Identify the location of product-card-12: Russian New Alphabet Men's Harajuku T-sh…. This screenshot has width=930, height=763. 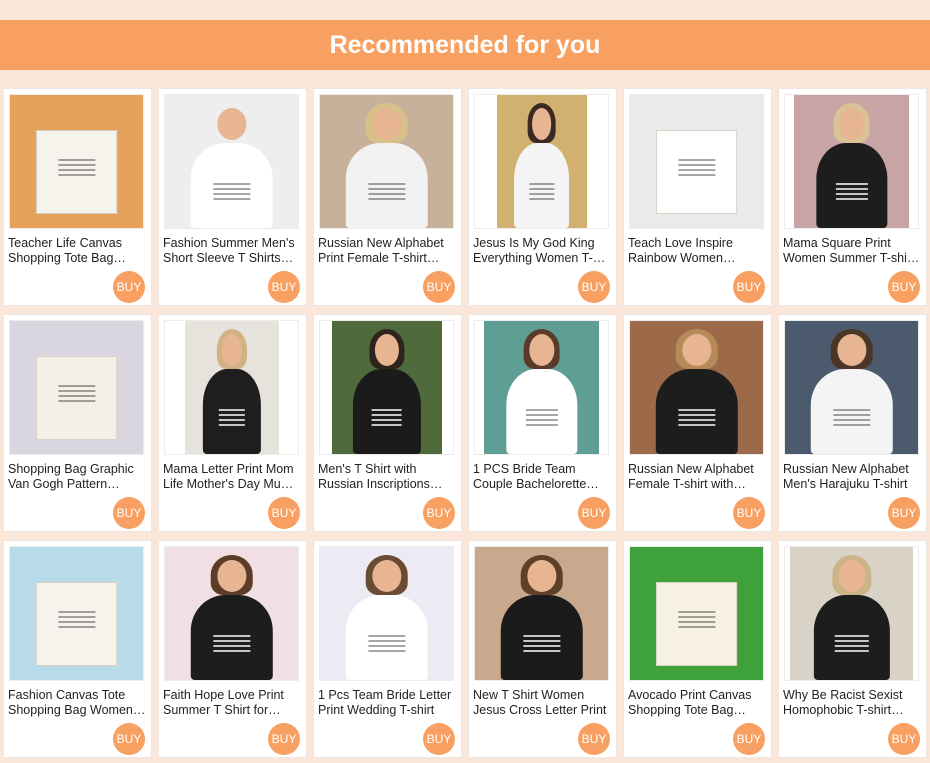
(852, 423).